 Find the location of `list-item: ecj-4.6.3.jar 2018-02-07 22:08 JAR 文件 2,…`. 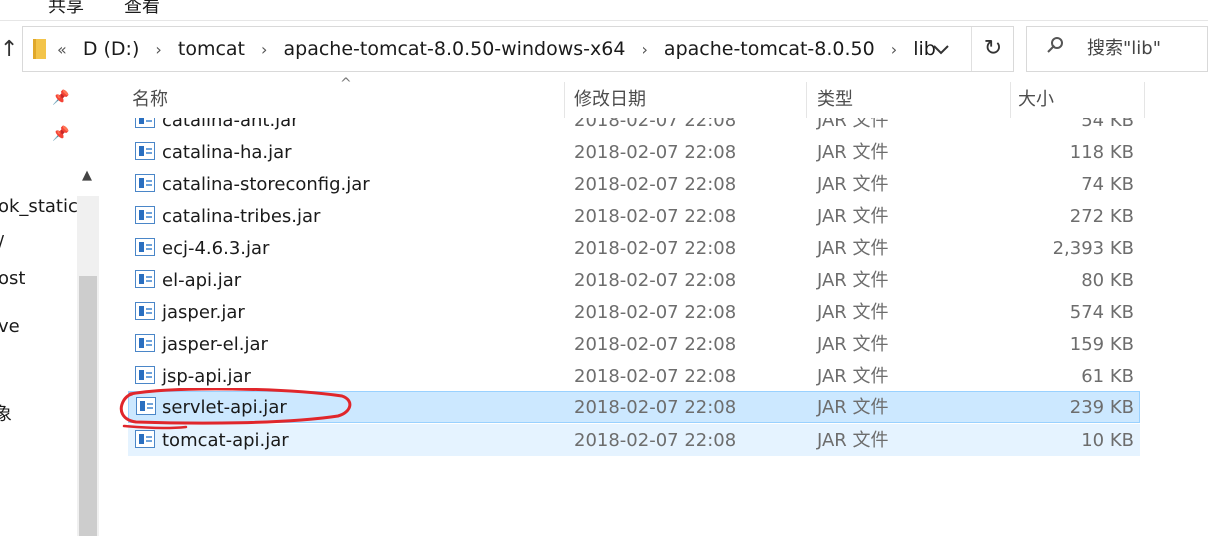

list-item: ecj-4.6.3.jar 2018-02-07 22:08 JAR 文件 2,… is located at coordinates (634, 248).